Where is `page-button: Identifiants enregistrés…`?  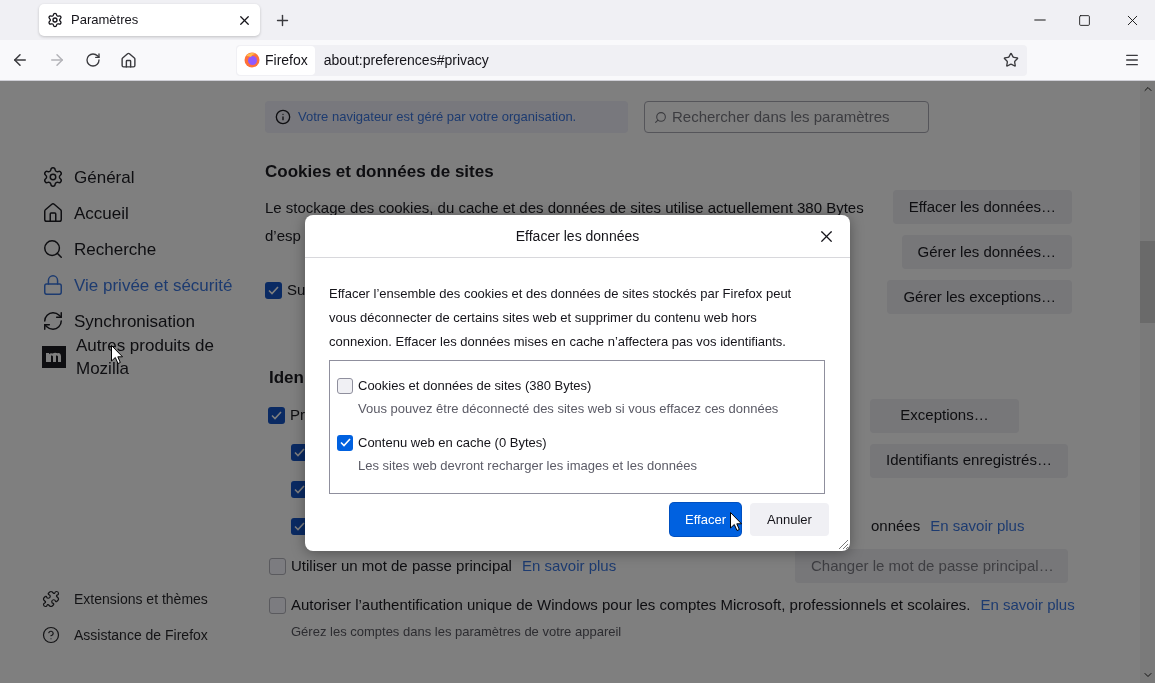 page-button: Identifiants enregistrés… is located at coordinates (969, 460).